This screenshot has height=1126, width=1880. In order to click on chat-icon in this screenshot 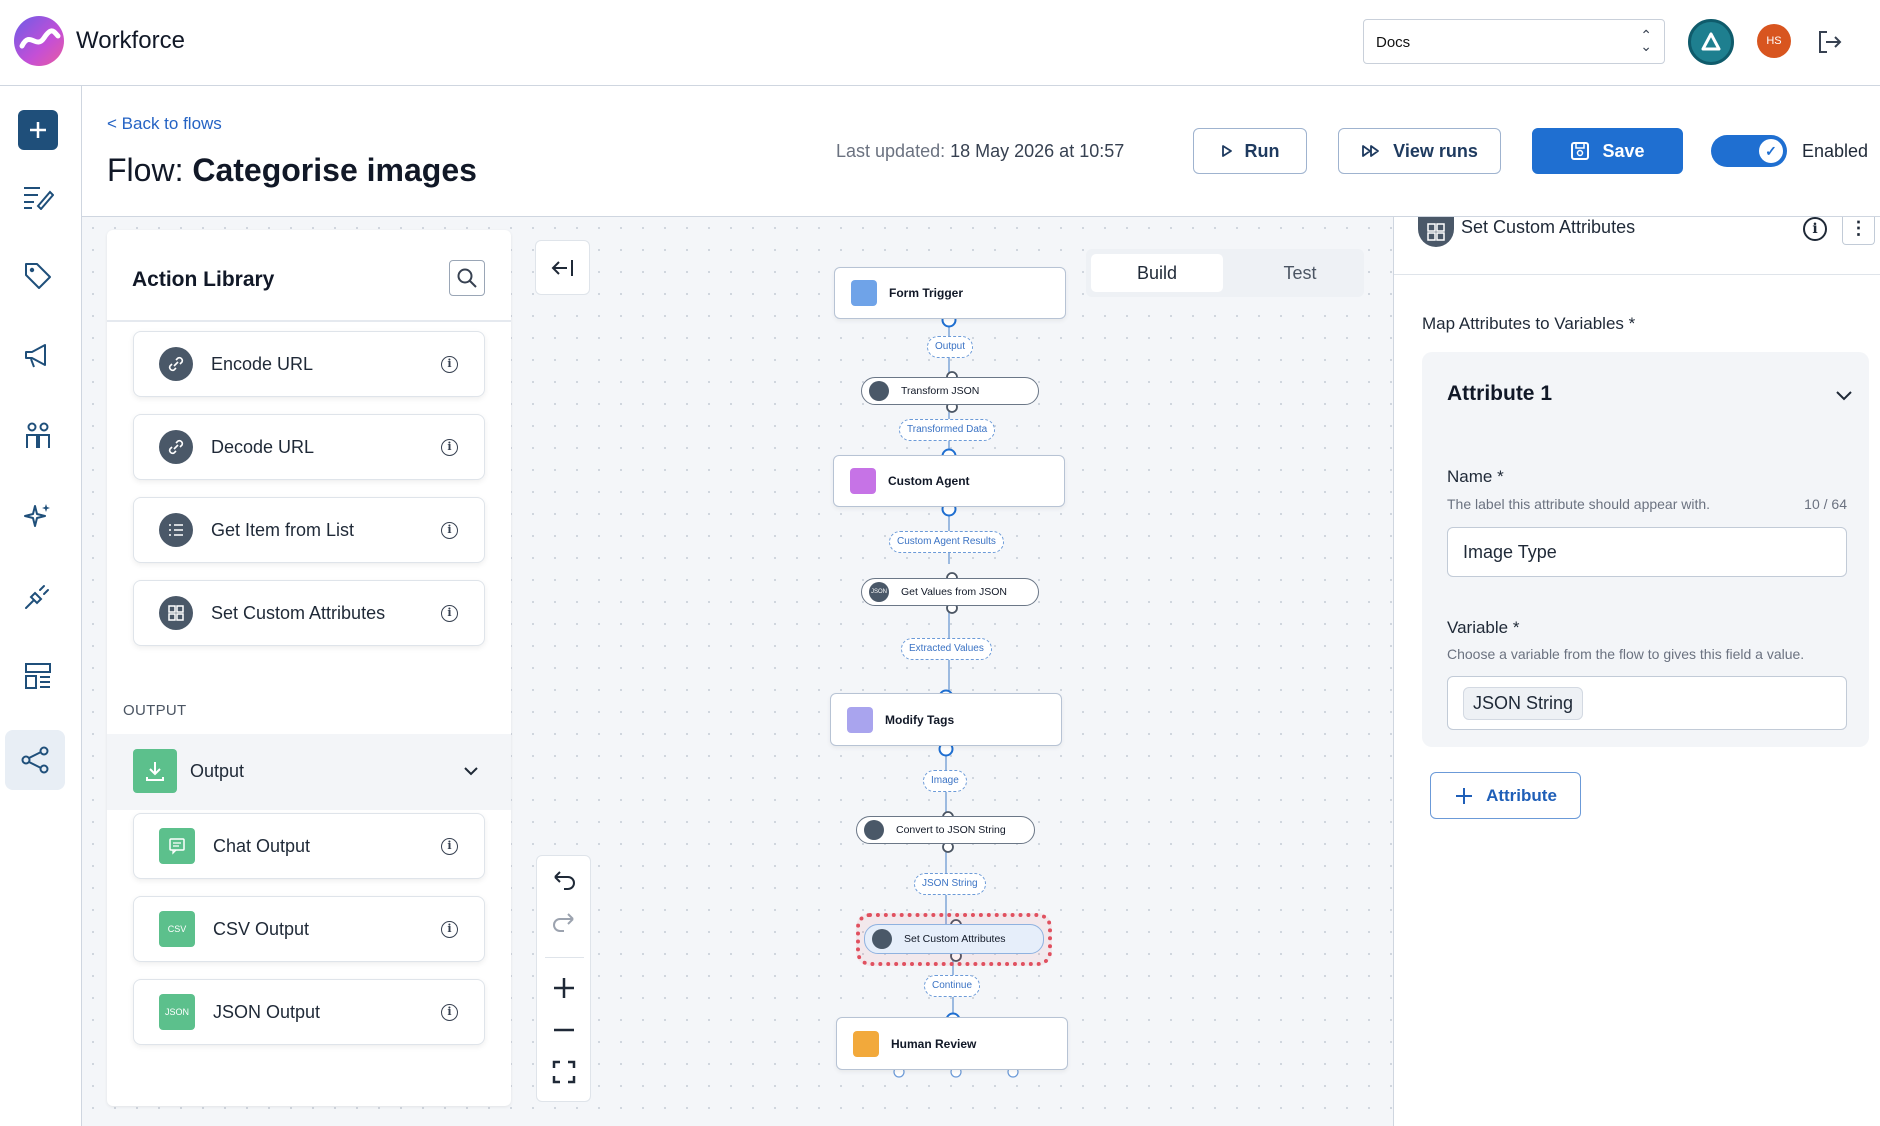, I will do `click(177, 846)`.